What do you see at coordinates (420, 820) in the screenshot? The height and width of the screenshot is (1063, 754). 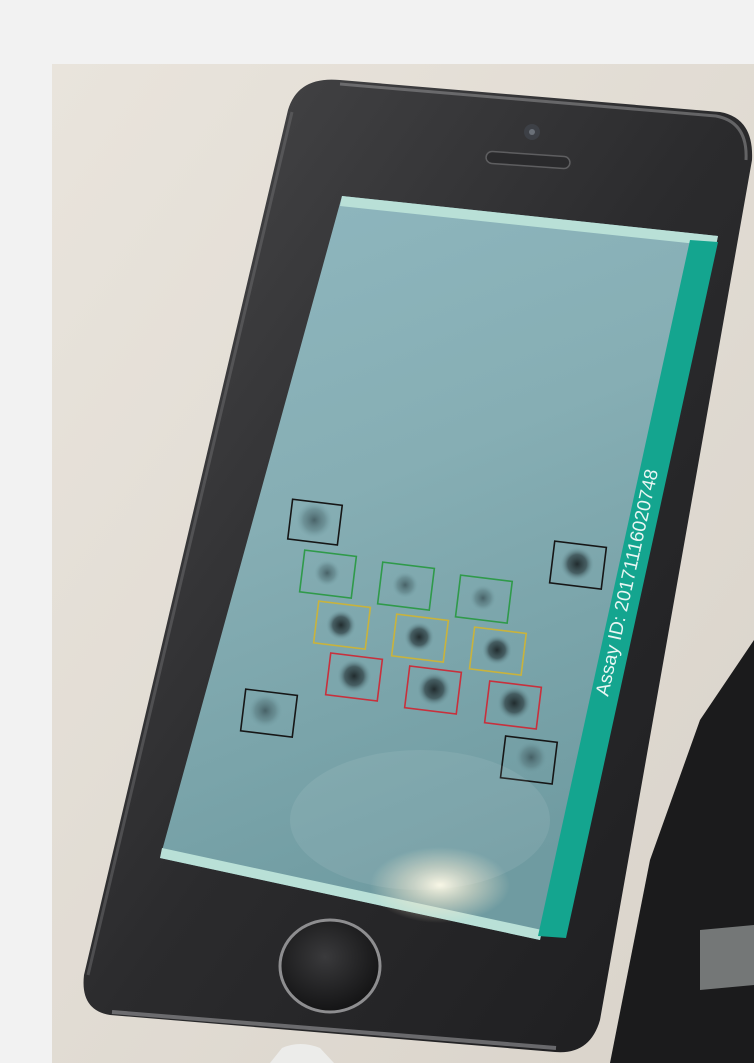 I see `screen-glare-soft` at bounding box center [420, 820].